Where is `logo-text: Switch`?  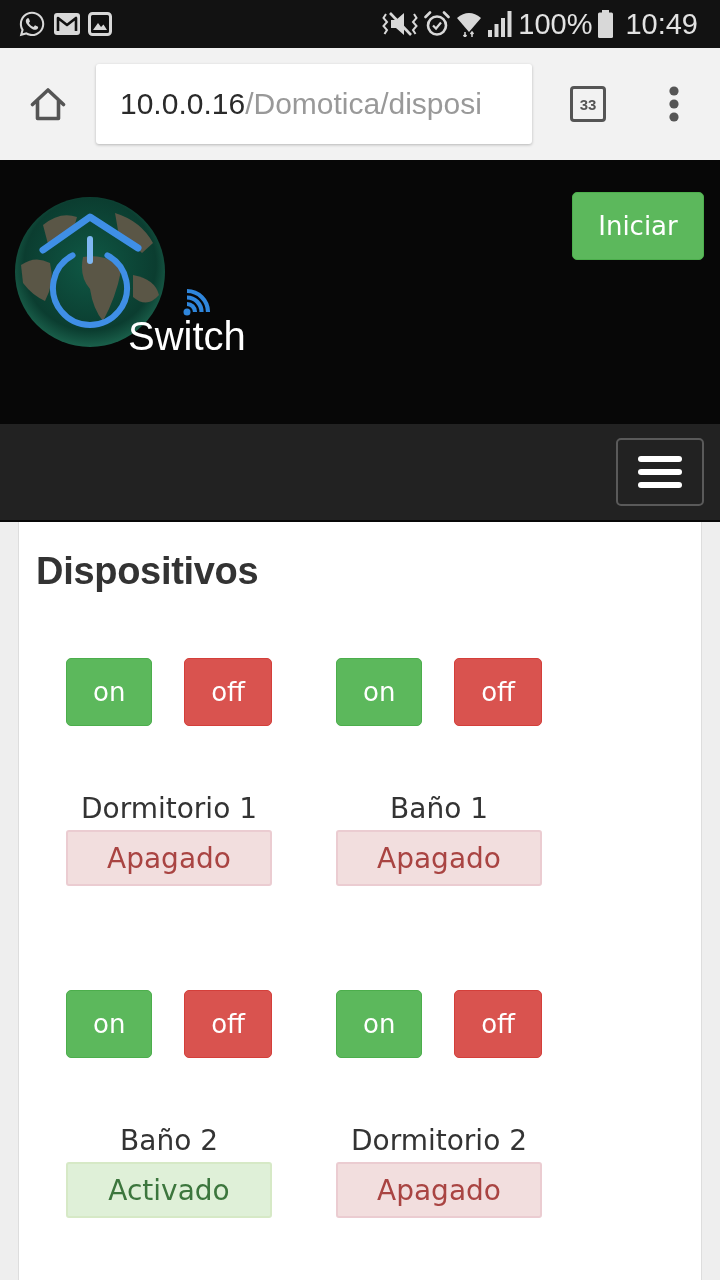 logo-text: Switch is located at coordinates (187, 336).